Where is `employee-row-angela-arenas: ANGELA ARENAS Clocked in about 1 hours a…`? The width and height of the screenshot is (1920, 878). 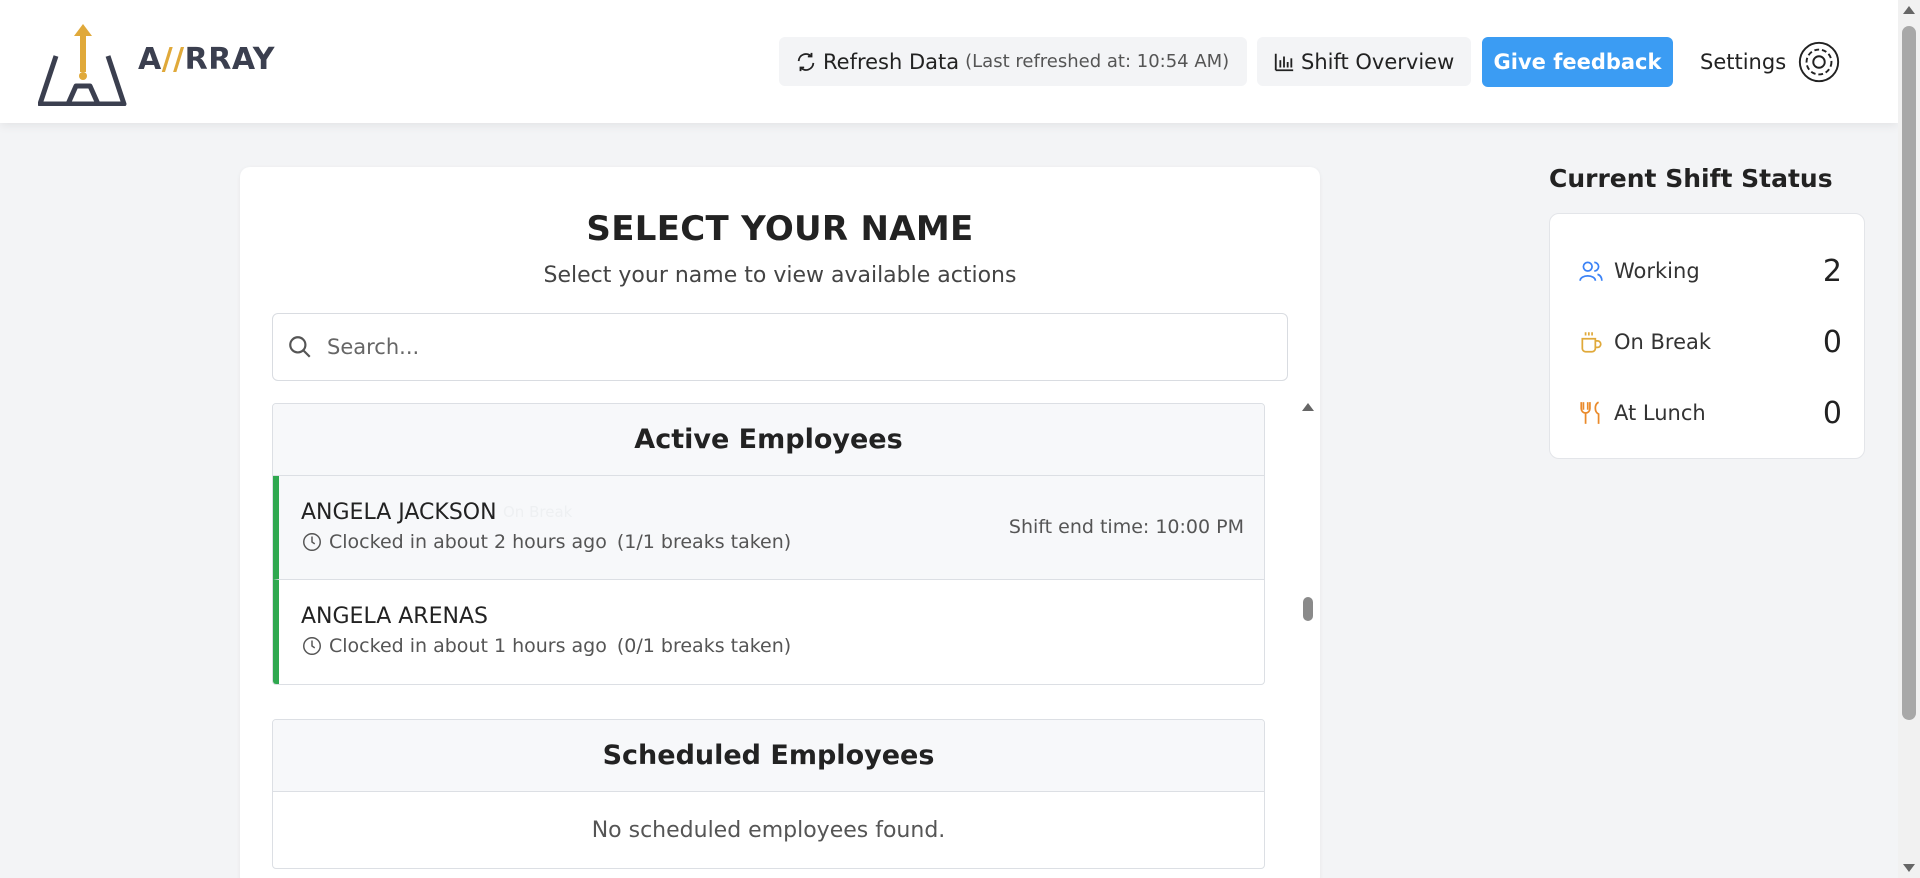 employee-row-angela-arenas: ANGELA ARENAS Clocked in about 1 hours a… is located at coordinates (768, 632).